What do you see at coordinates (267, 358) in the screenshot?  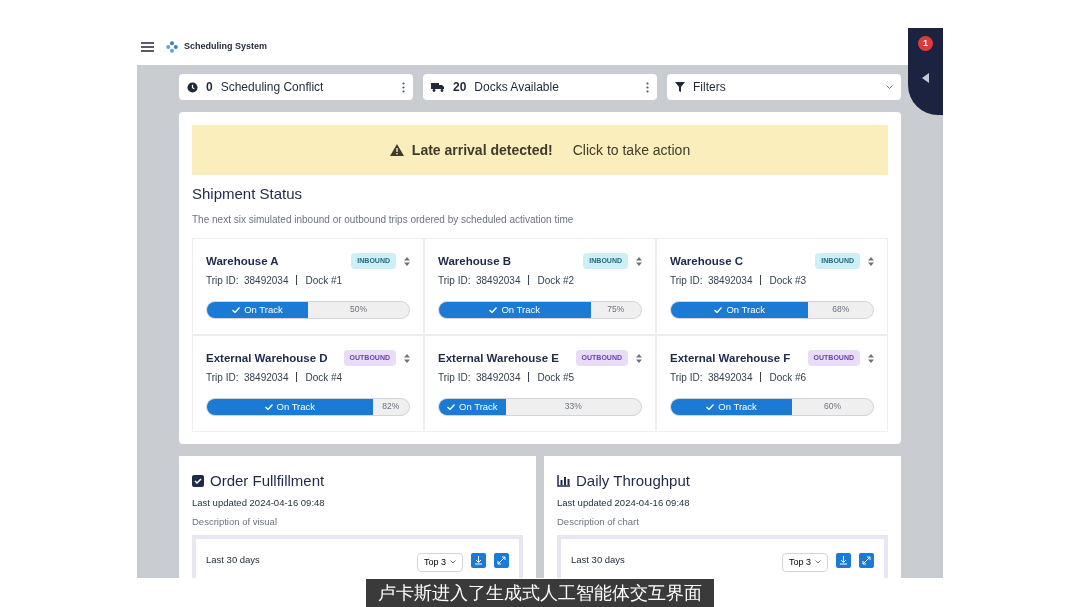 I see `warehouse-name: External Warehouse D` at bounding box center [267, 358].